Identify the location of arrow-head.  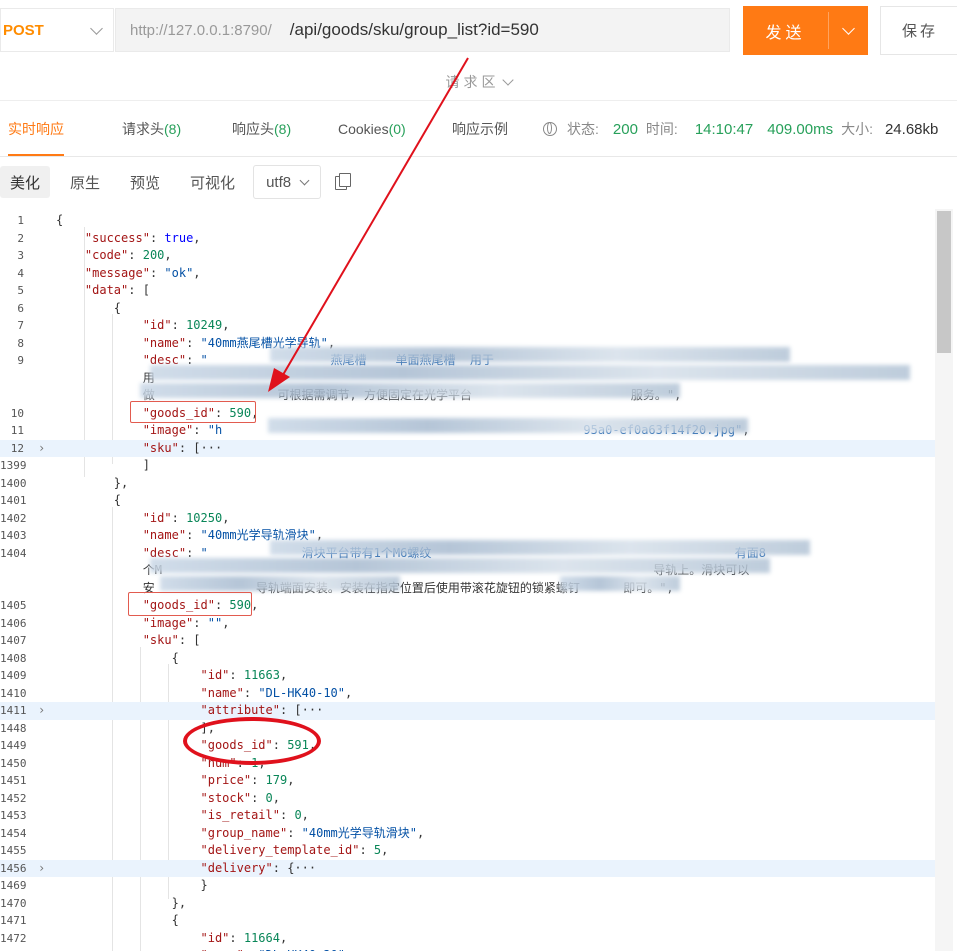
(279, 380).